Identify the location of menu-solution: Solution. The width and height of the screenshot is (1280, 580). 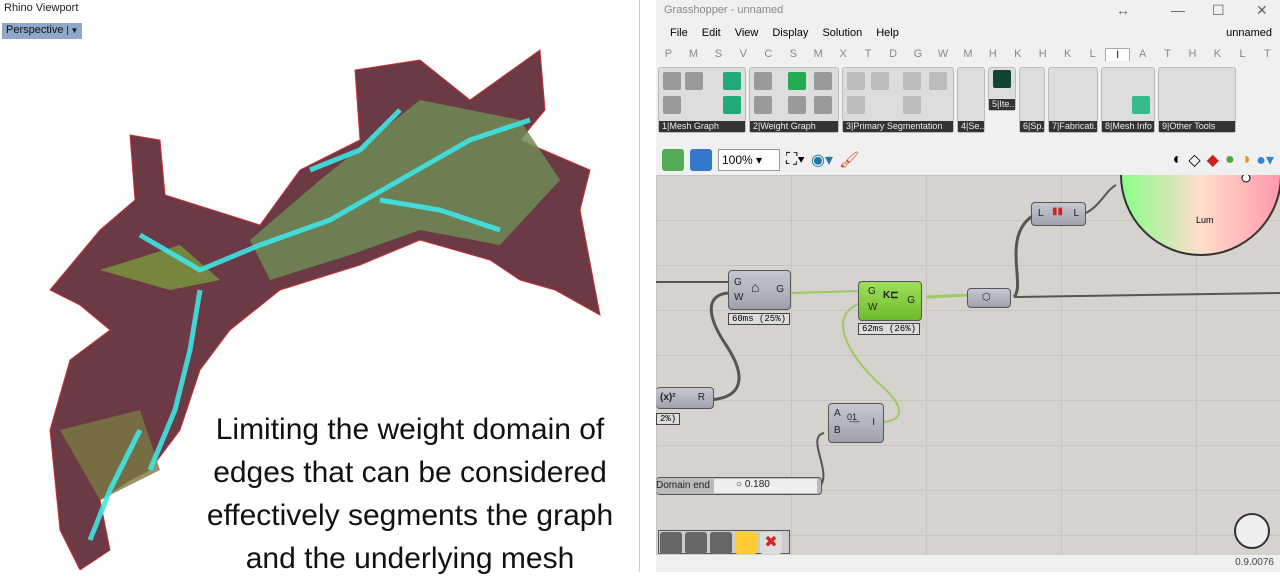
(842, 35).